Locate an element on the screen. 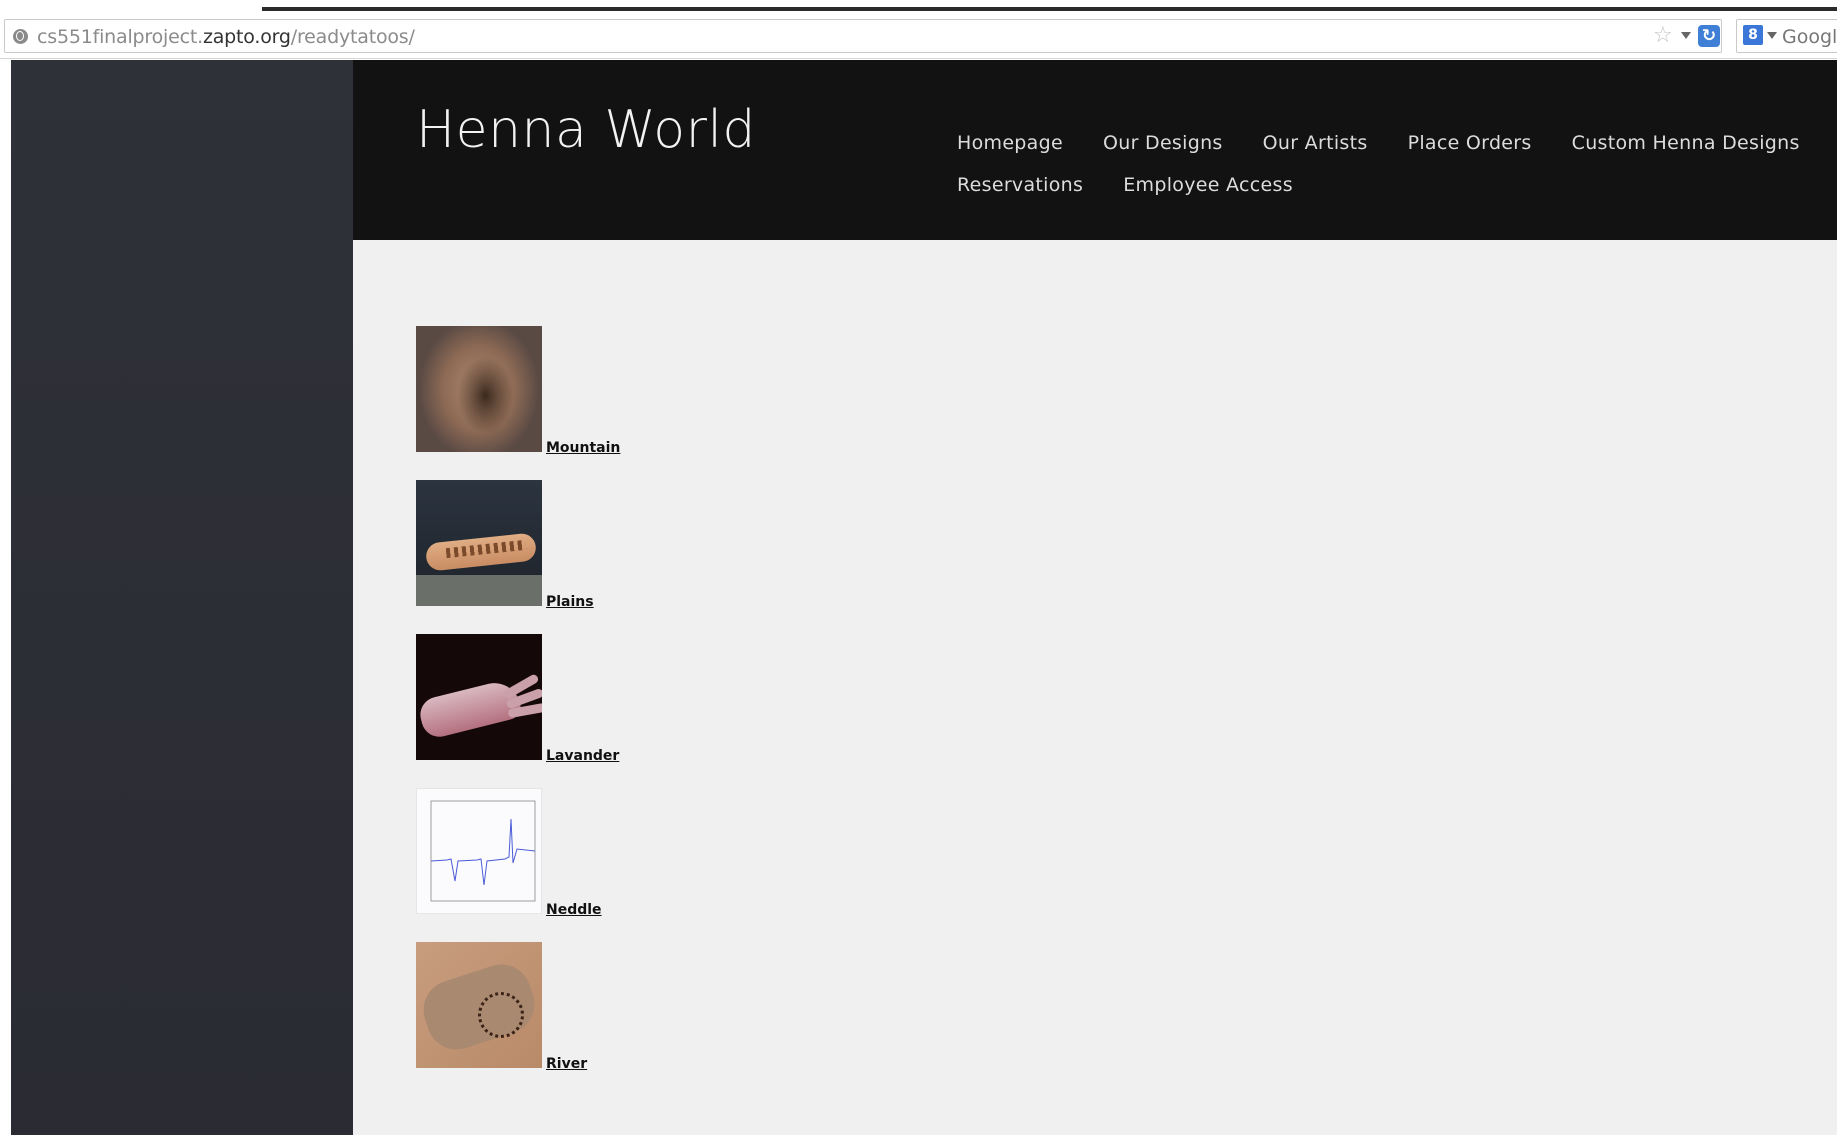 This screenshot has width=1837, height=1135. google-search-icon: 8 is located at coordinates (1753, 35).